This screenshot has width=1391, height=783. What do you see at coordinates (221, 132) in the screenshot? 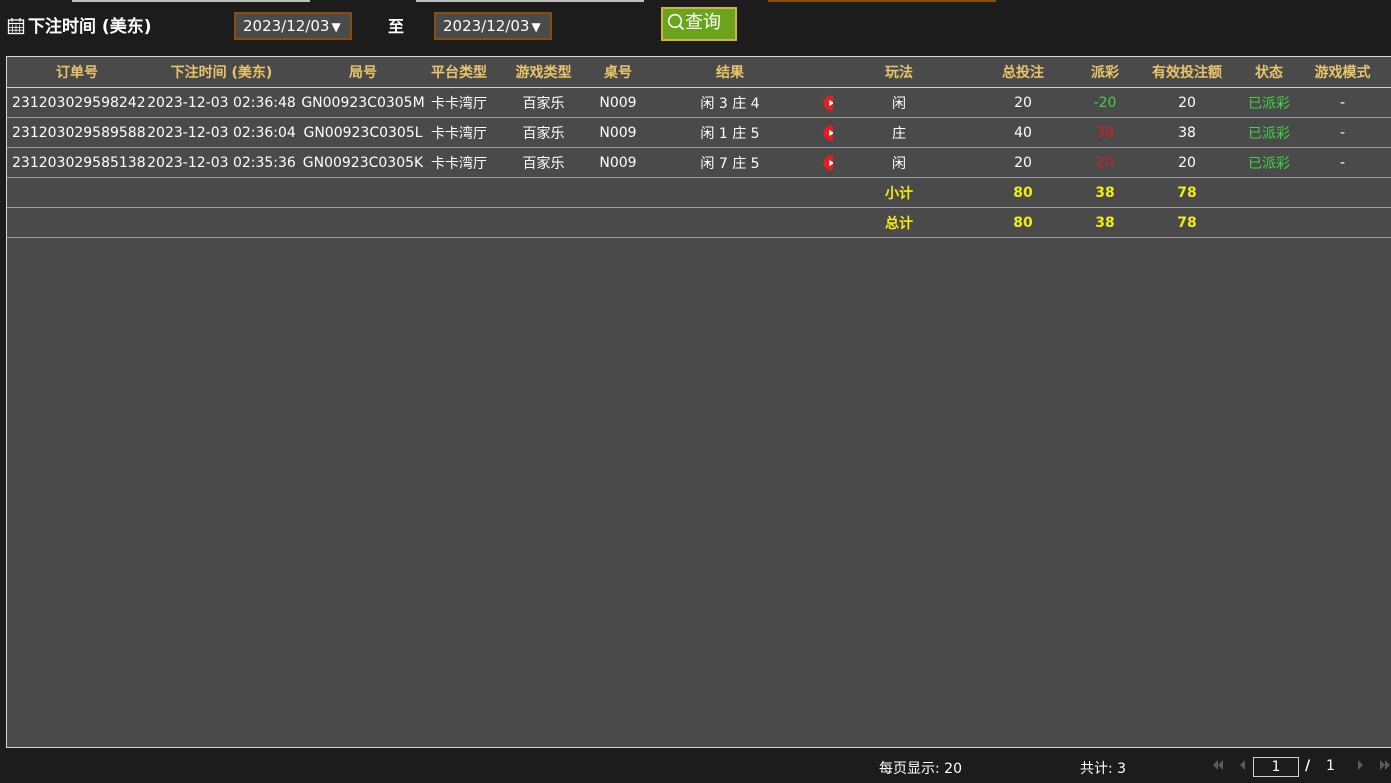
I see `bet-time-cell: 2023-12-03 02:36:04` at bounding box center [221, 132].